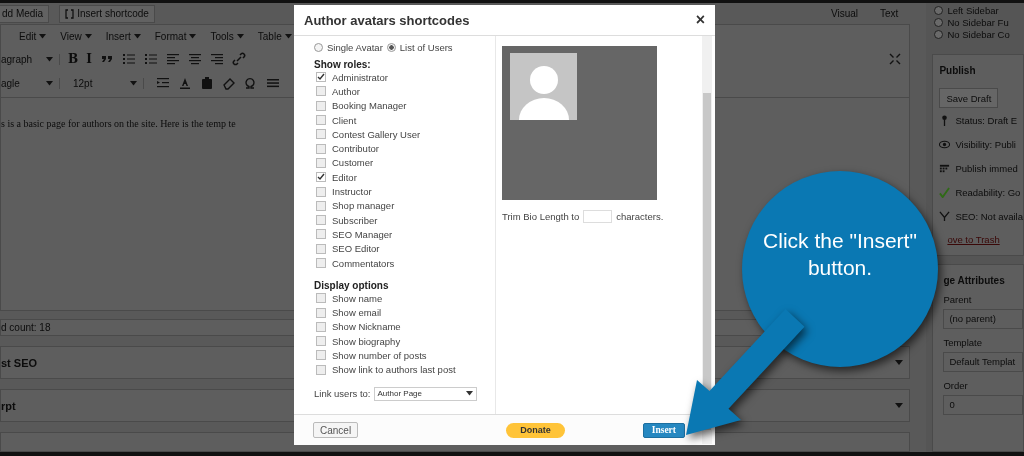 Image resolution: width=1024 pixels, height=456 pixels. I want to click on word-count: d count: 18, so click(26, 327).